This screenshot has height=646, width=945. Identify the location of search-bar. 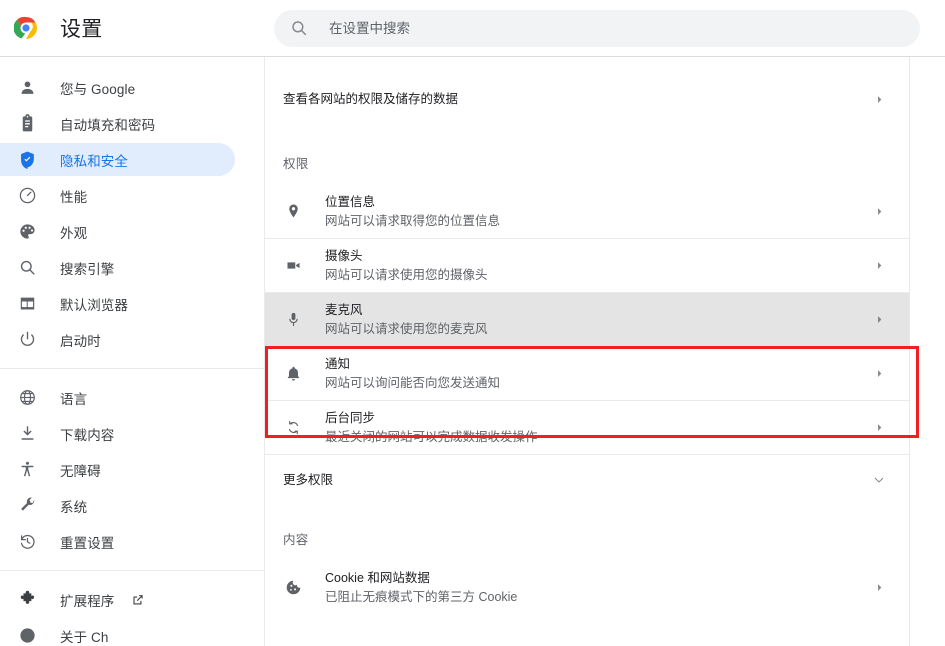
(597, 28).